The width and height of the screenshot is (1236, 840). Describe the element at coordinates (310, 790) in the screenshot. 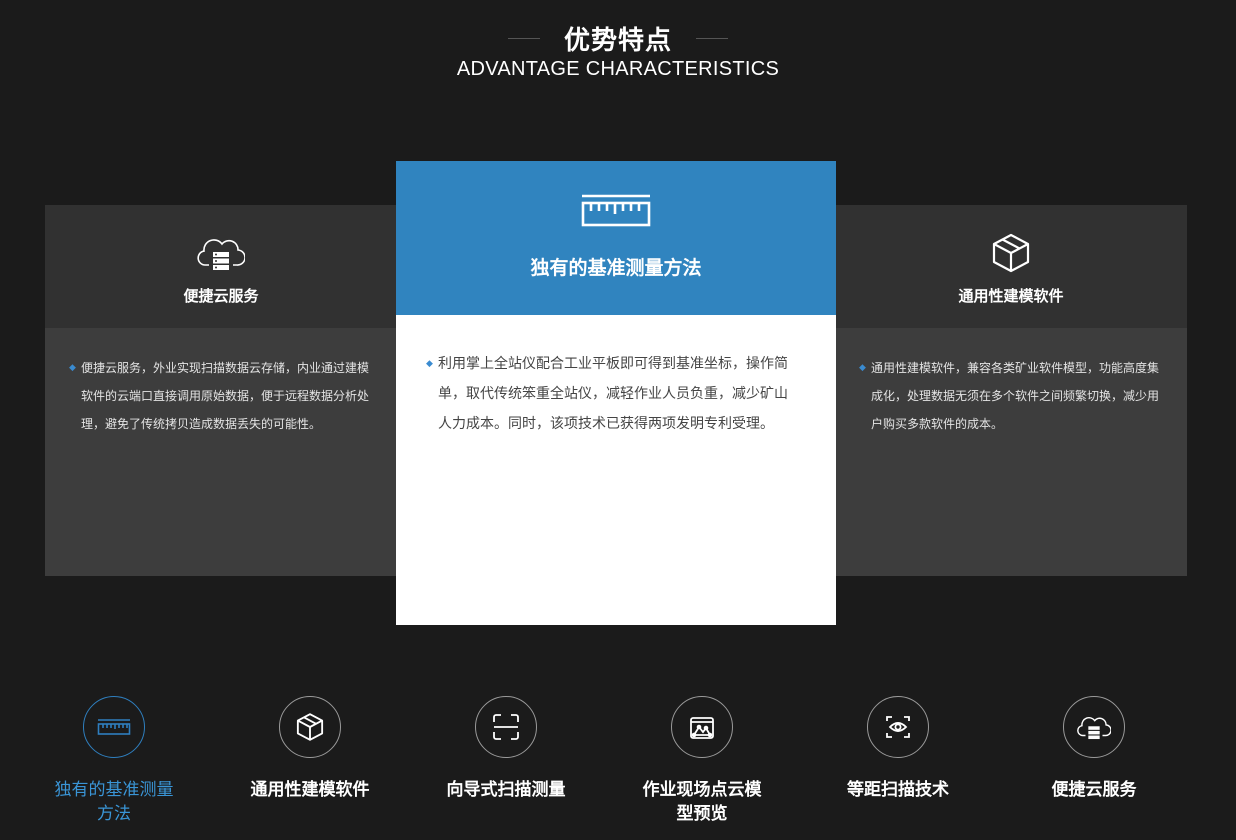

I see `tab-label: 通用性建模软件` at that location.